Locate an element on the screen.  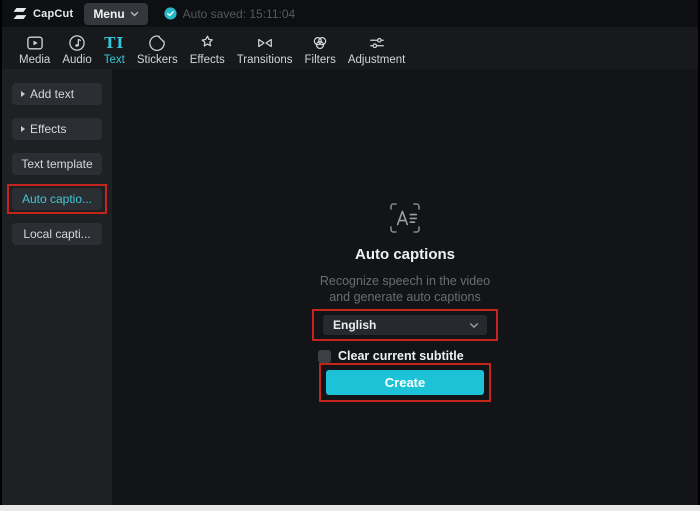
tab-effects: Effects is located at coordinates (207, 47).